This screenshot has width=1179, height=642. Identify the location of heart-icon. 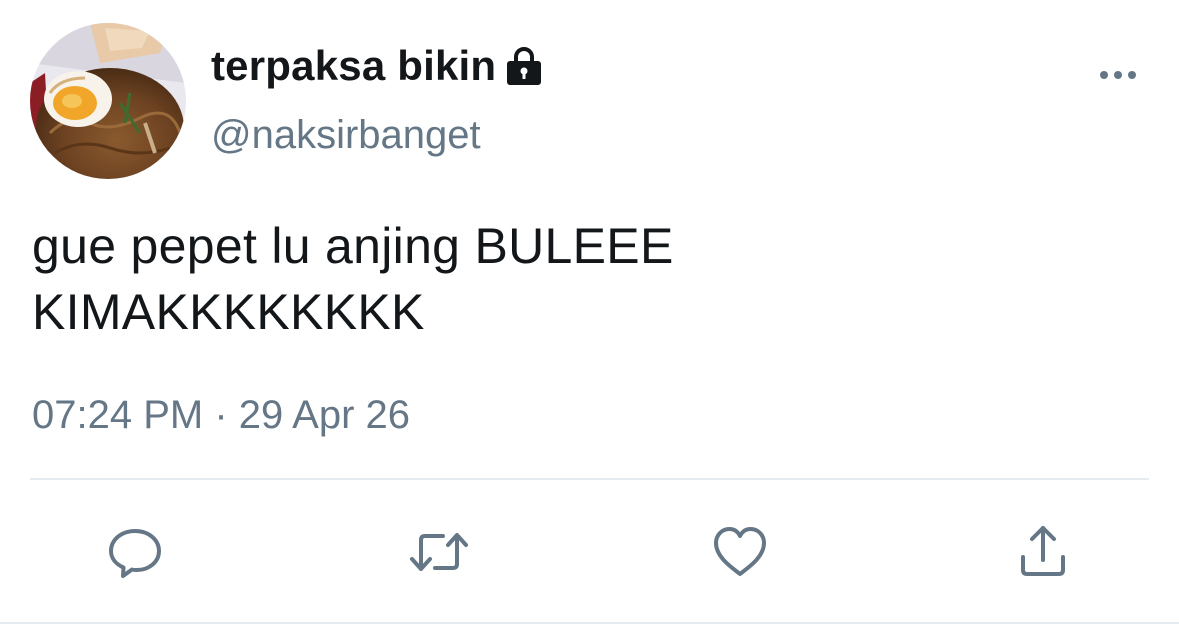
(740, 551).